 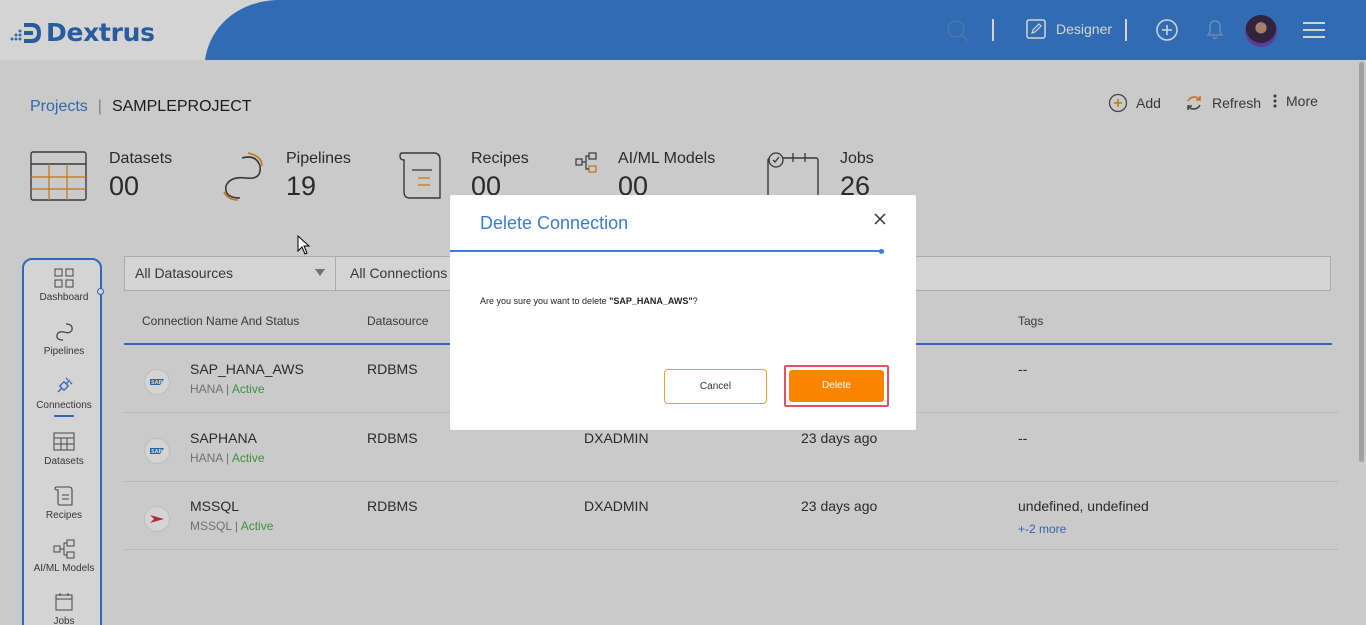 What do you see at coordinates (715, 386) in the screenshot?
I see `cancel-button: Cancel` at bounding box center [715, 386].